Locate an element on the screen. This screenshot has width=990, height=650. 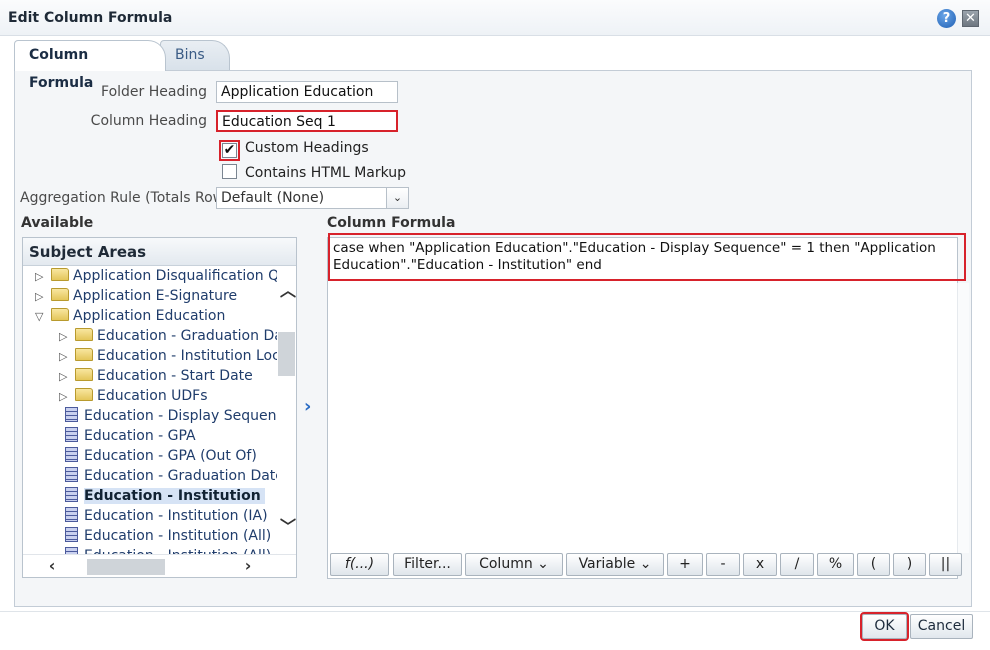
tree-column-item: Education - GPA is located at coordinates (127, 436).